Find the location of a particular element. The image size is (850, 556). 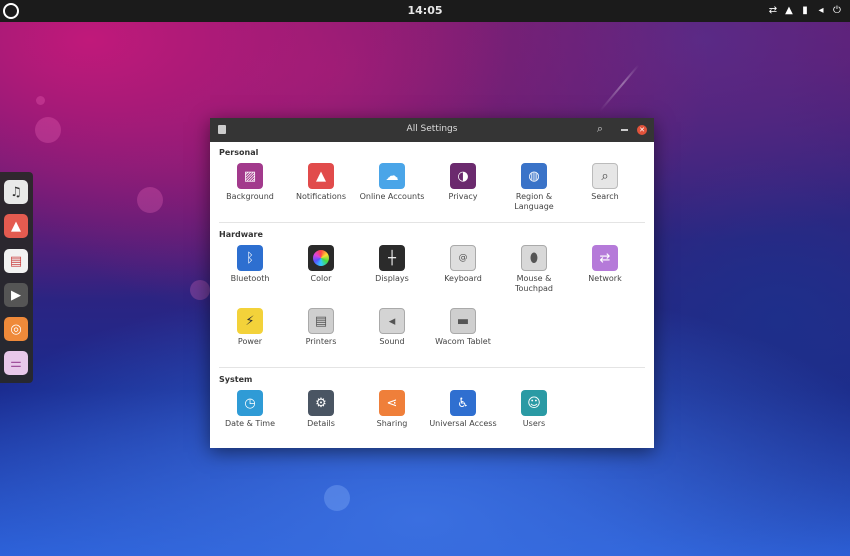

accessibility-icon: ♿ is located at coordinates (463, 403).